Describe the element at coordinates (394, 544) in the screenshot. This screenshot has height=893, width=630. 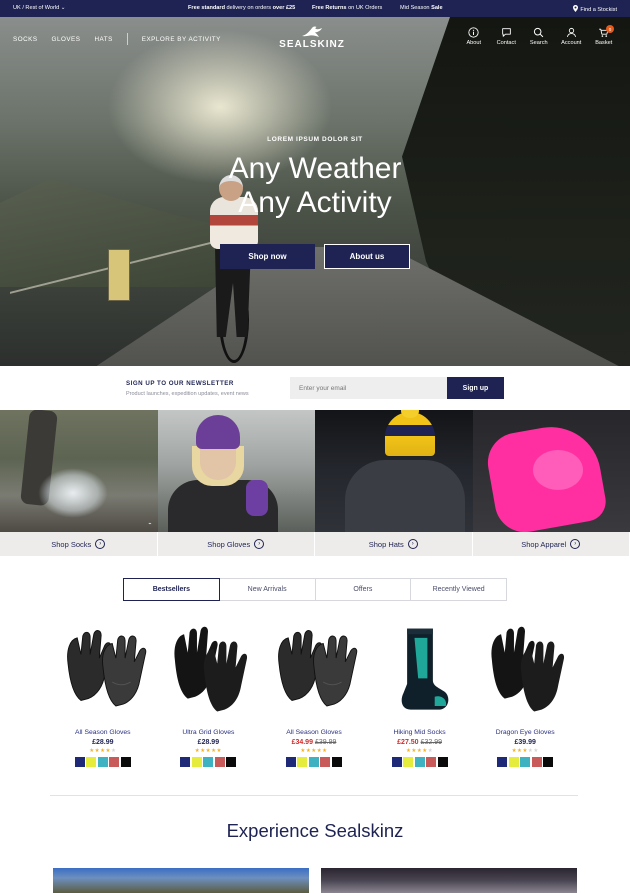
I see `category-hats-label: Shop Hats ›` at that location.